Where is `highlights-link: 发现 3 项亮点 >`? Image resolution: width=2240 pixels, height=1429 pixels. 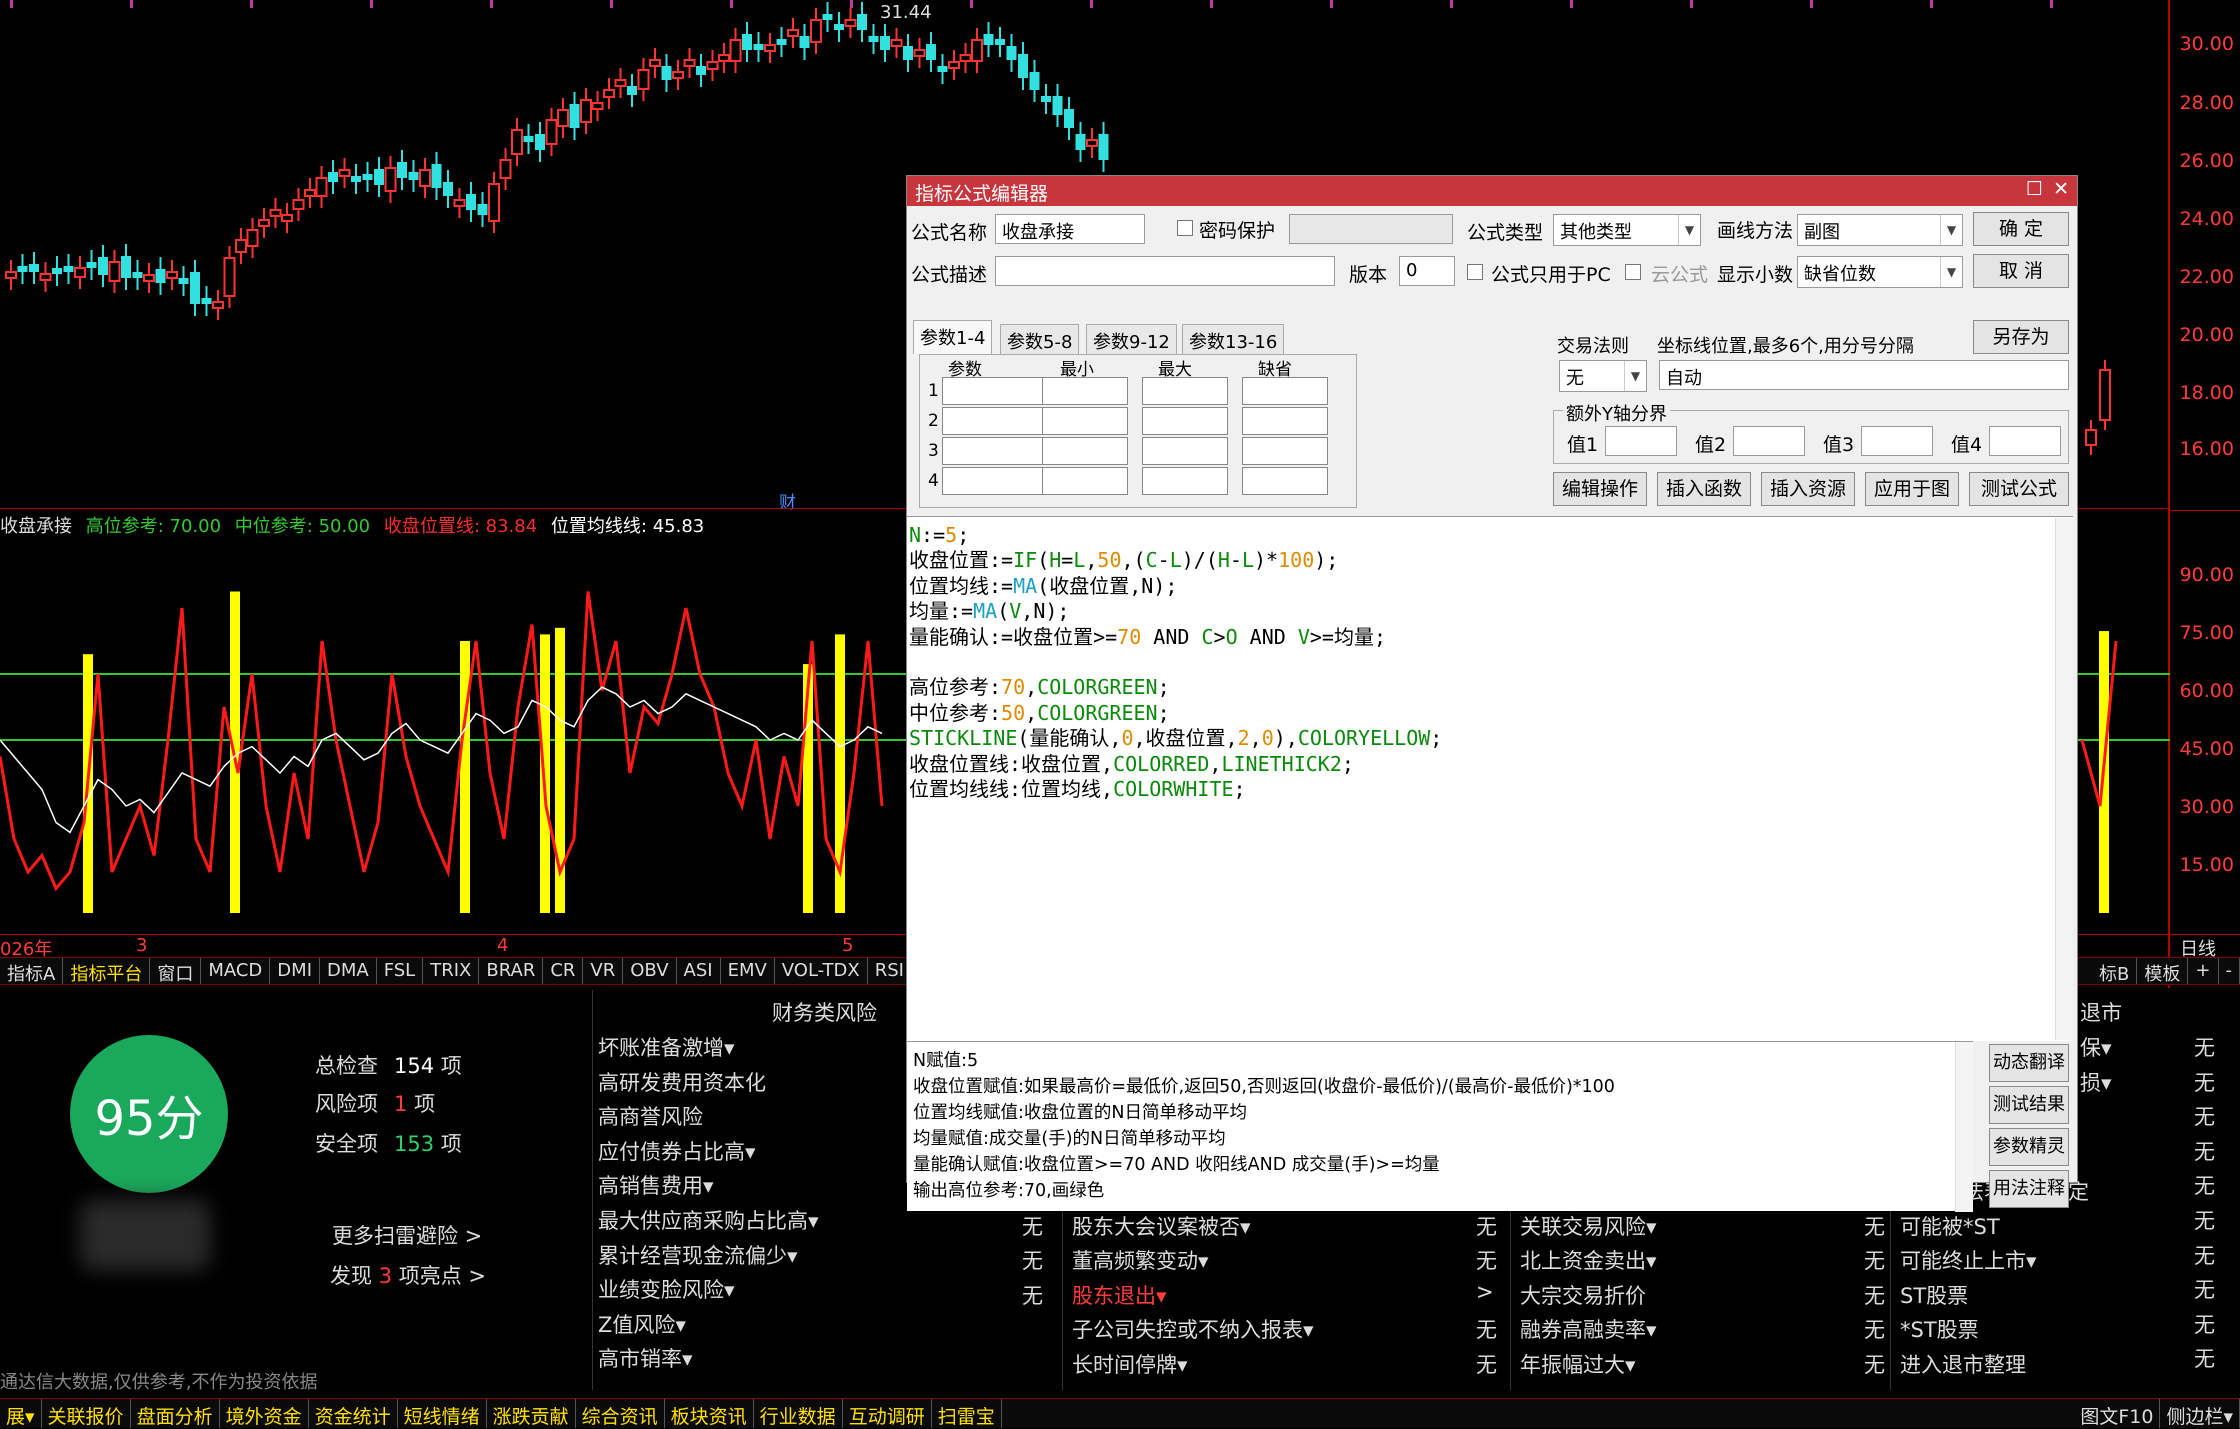 highlights-link: 发现 3 项亮点 > is located at coordinates (408, 1275).